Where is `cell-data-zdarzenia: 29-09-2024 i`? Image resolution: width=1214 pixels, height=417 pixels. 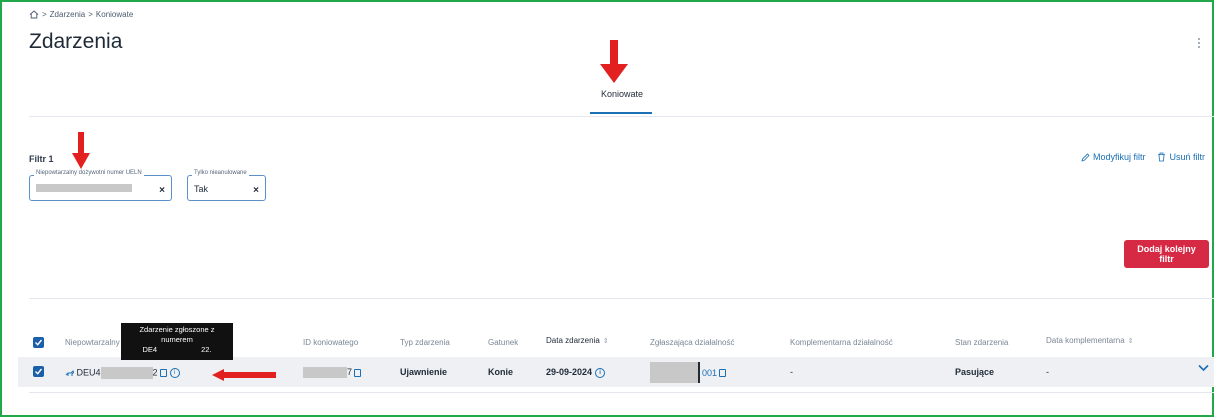 cell-data-zdarzenia: 29-09-2024 i is located at coordinates (576, 372).